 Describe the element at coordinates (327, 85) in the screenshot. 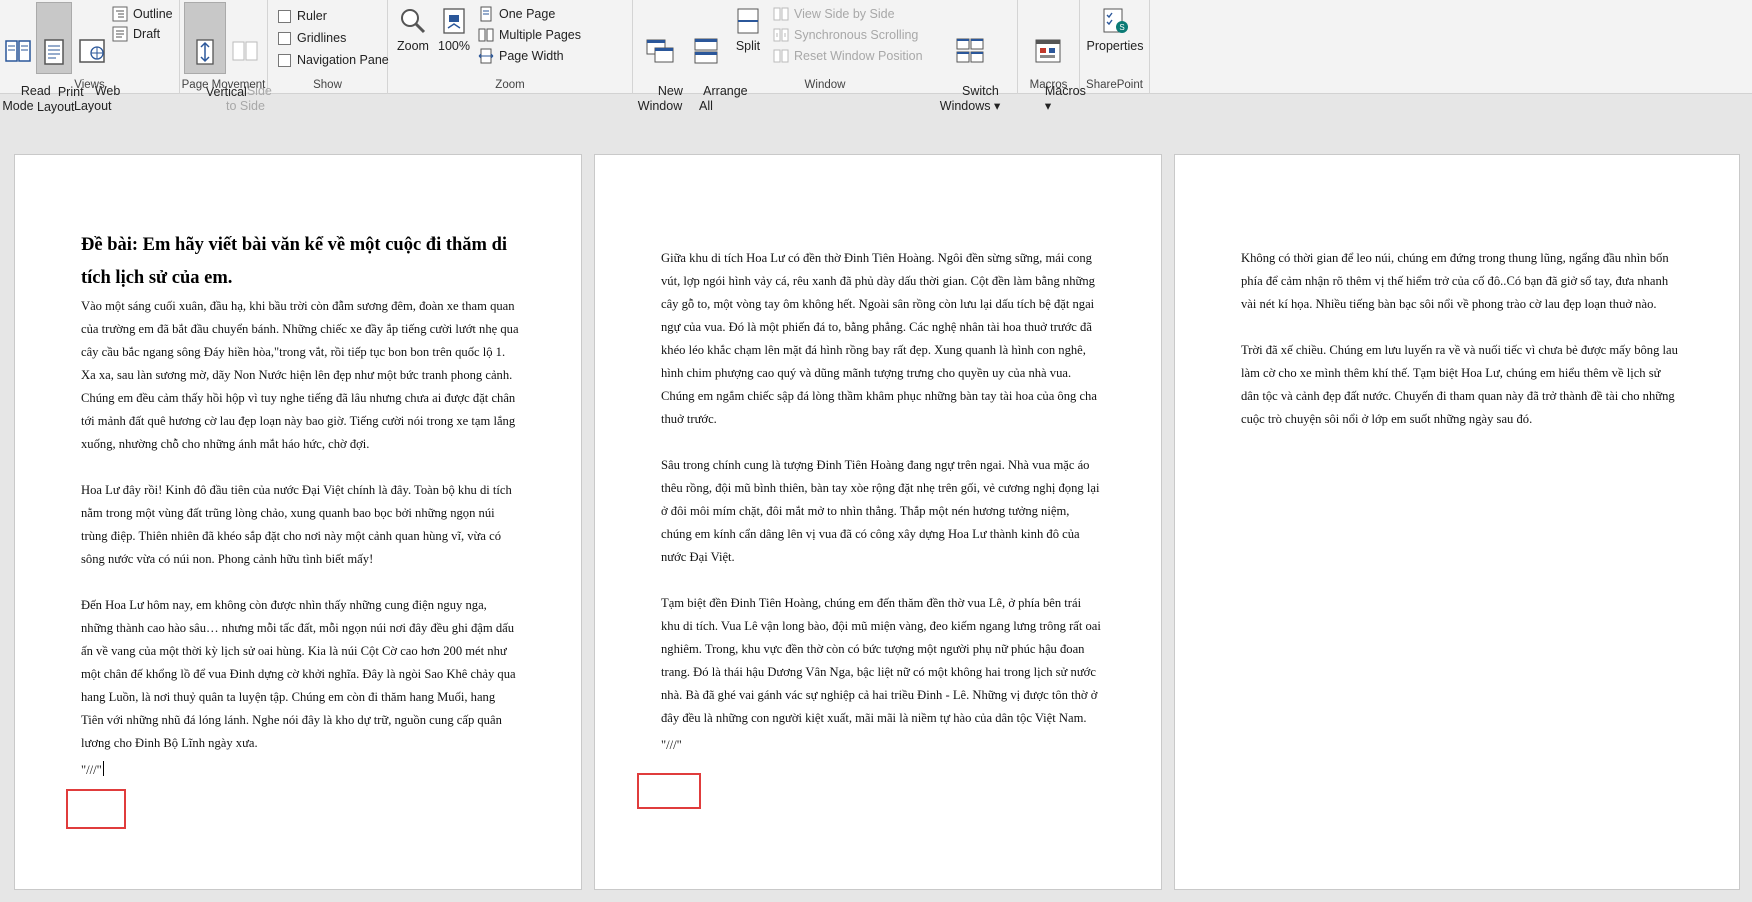

I see `group-label-show: Show` at that location.